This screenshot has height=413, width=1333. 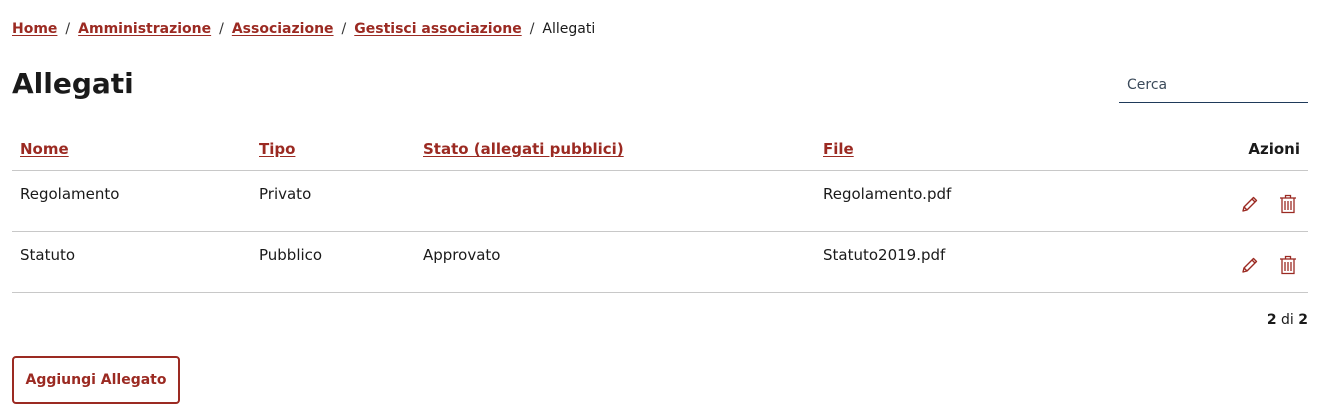 I want to click on pagination-current: 2, so click(x=1271, y=320).